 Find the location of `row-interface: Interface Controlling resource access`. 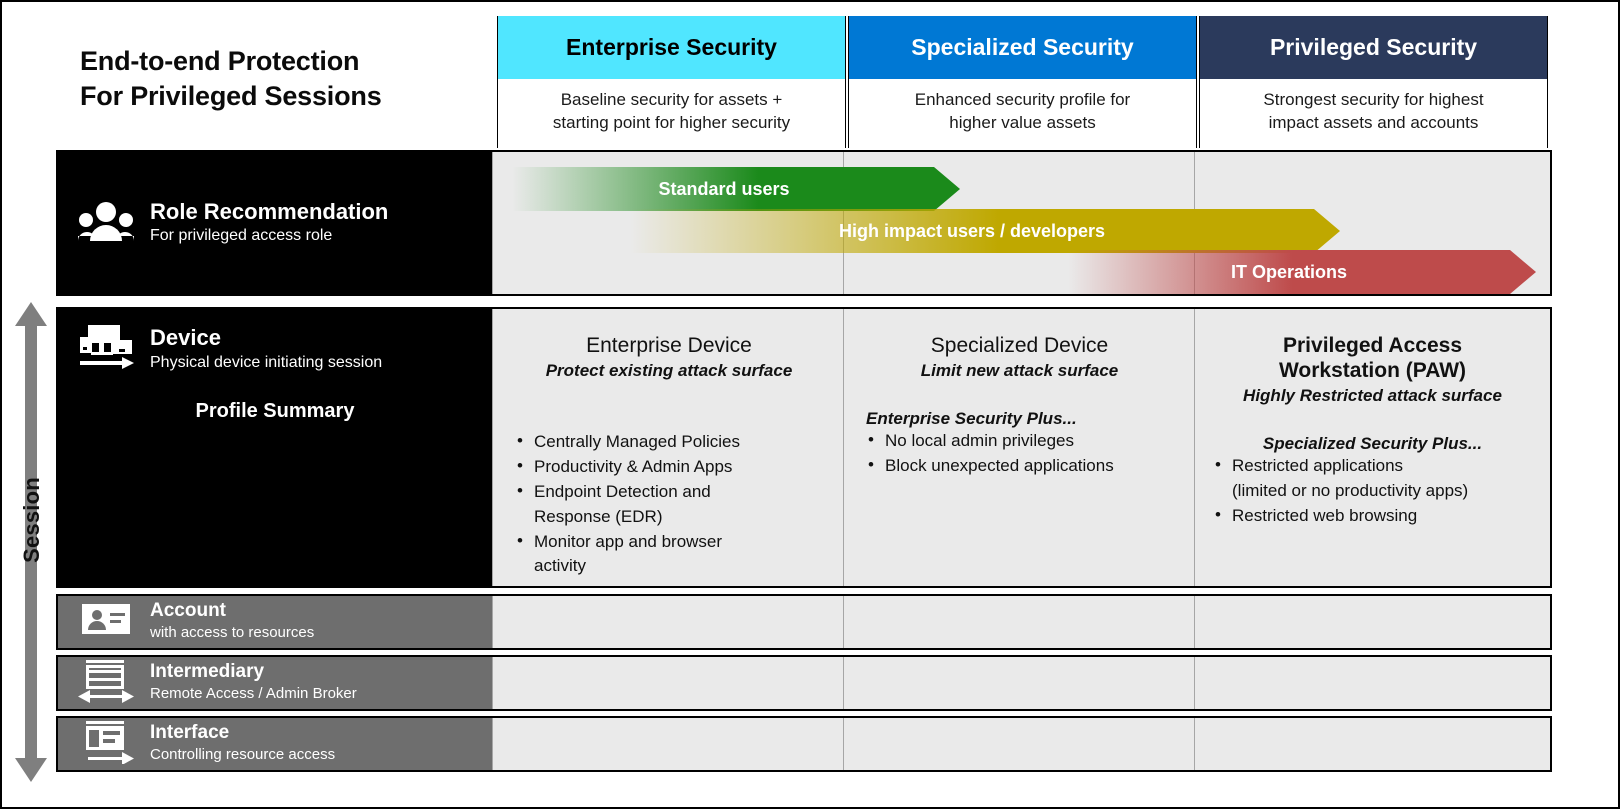

row-interface: Interface Controlling resource access is located at coordinates (804, 744).